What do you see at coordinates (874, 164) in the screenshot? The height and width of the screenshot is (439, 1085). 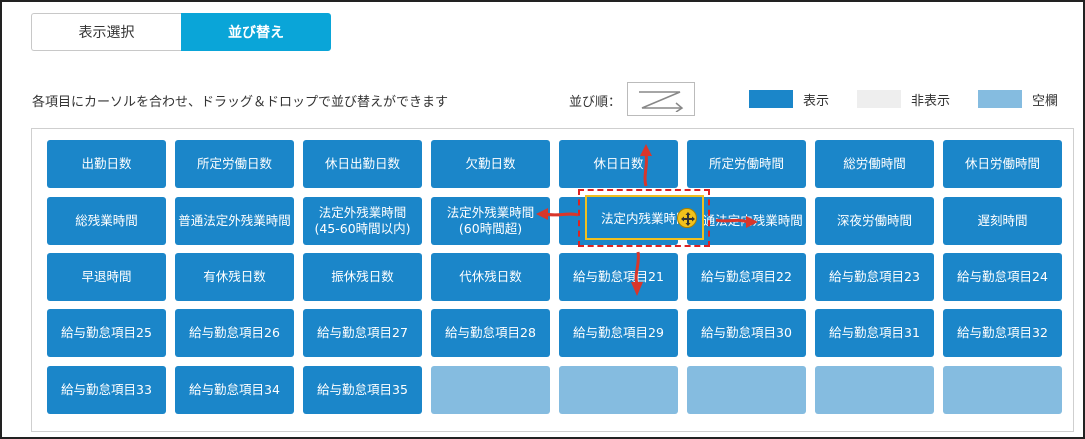 I see `grid-item: 総労働時間` at bounding box center [874, 164].